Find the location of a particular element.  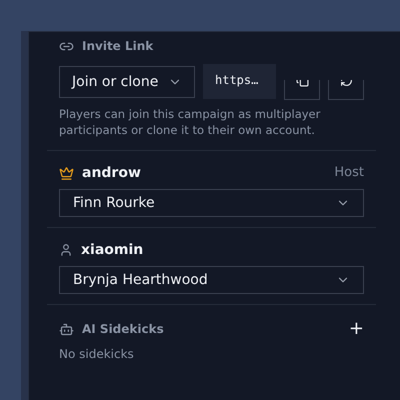

character-select: Brynja Hearthwood is located at coordinates (211, 280).